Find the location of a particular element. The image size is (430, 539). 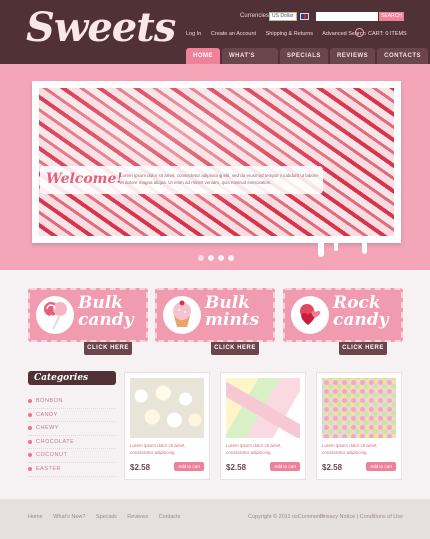

conditions-link: Conditions of Use is located at coordinates (381, 517).